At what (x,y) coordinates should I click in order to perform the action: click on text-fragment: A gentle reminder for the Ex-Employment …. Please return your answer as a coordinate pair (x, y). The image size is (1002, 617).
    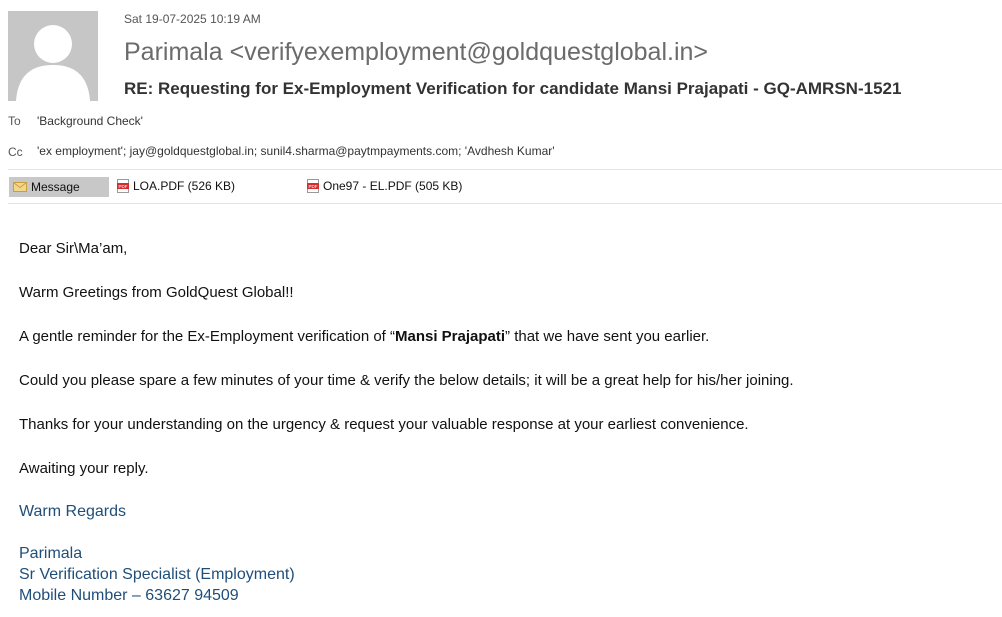
    Looking at the image, I should click on (207, 336).